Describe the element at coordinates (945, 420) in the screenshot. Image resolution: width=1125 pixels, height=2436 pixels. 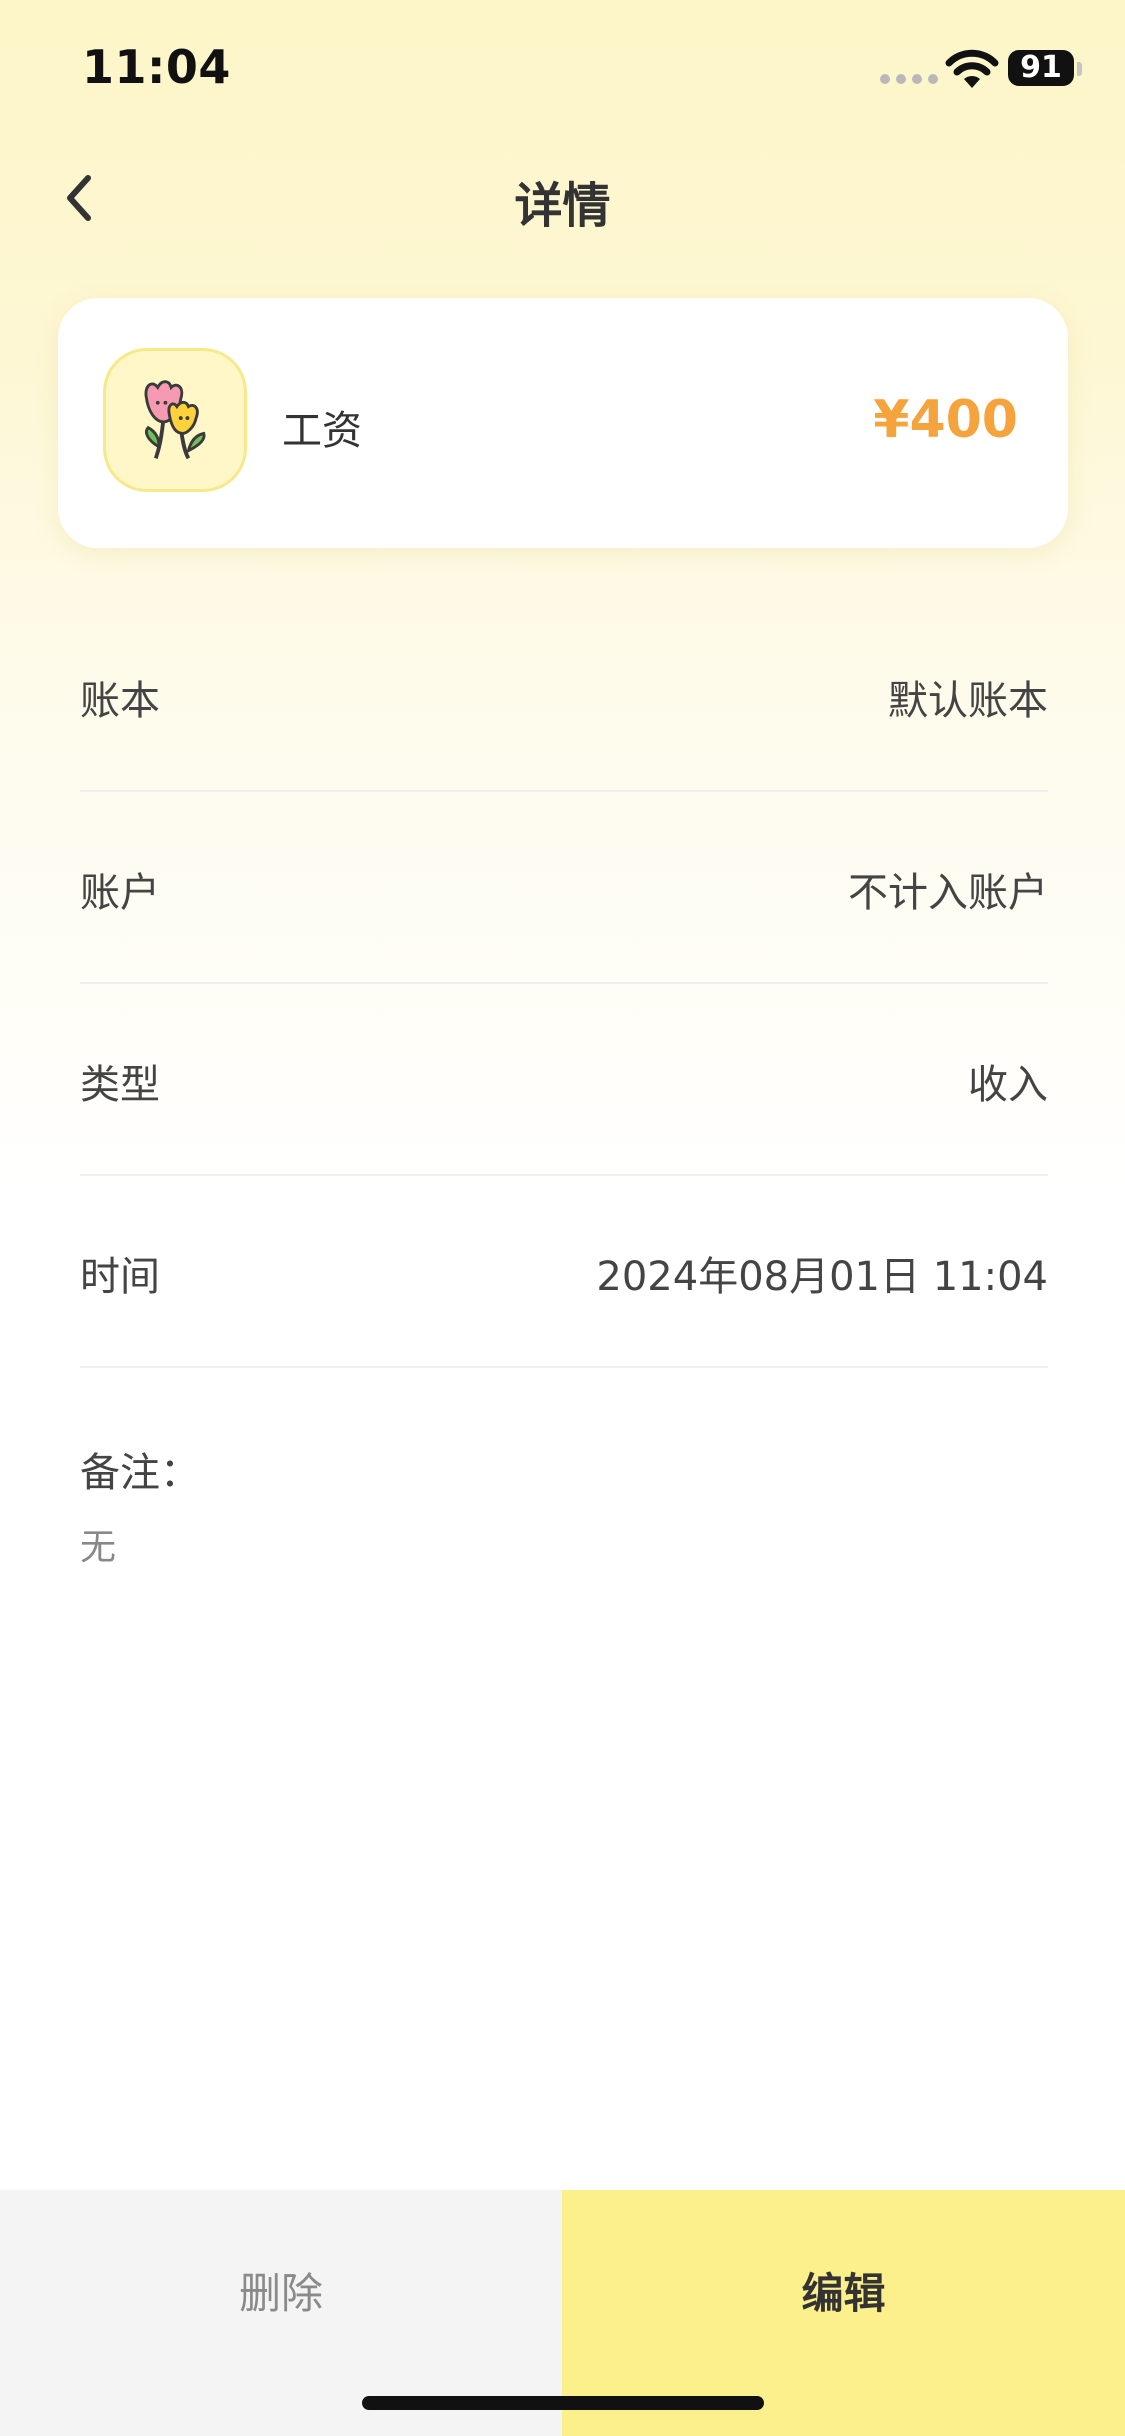
I see `transaction-amount: ¥400` at that location.